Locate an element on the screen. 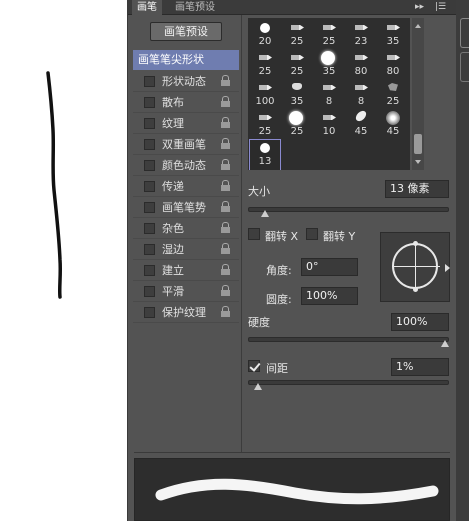 The height and width of the screenshot is (525, 469). setting-transfer: 传递 is located at coordinates (186, 186).